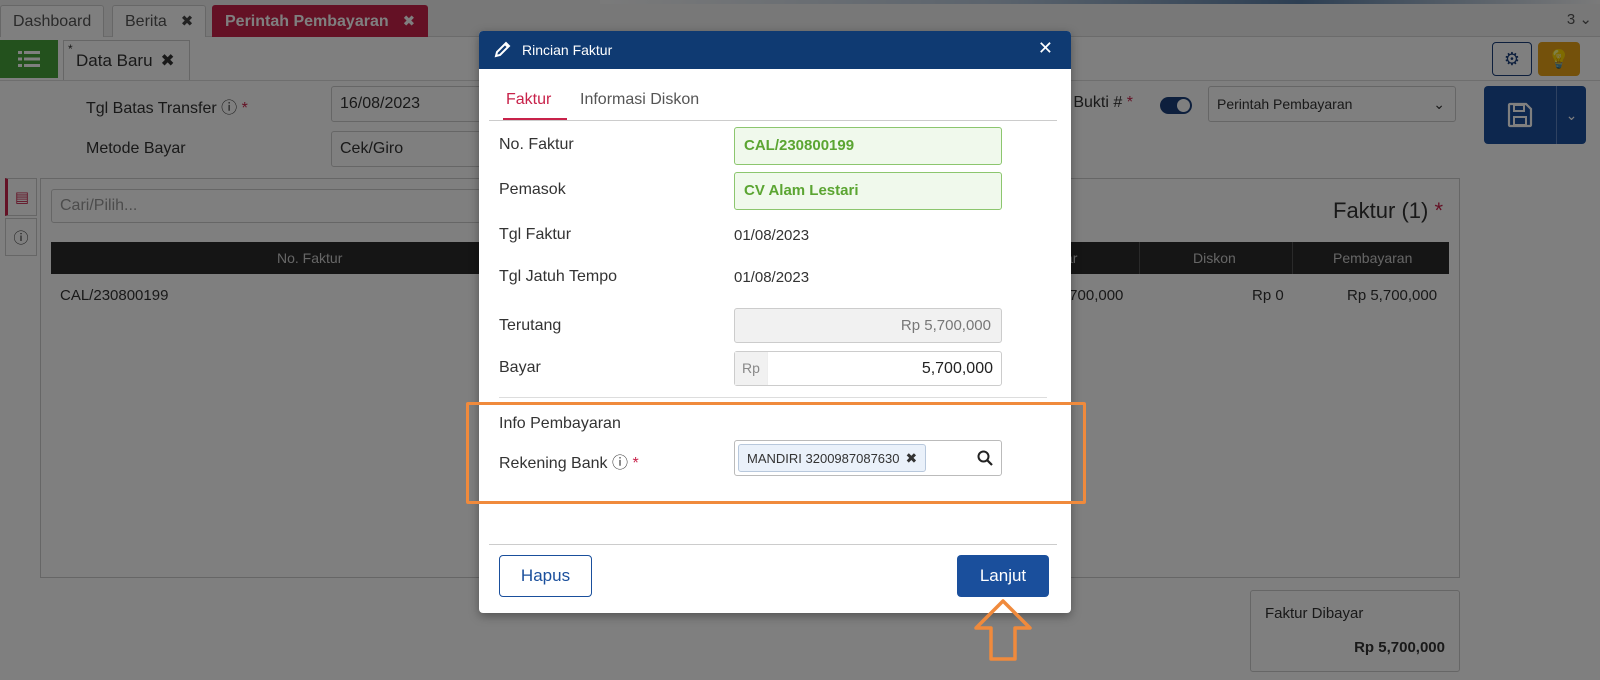 The height and width of the screenshot is (680, 1600). I want to click on highlight-box, so click(776, 453).